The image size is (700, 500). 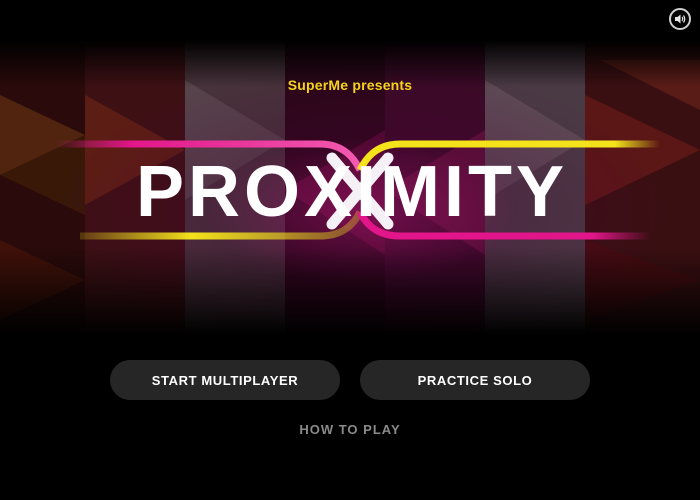 What do you see at coordinates (225, 380) in the screenshot?
I see `start-multiplayer-button: START MULTIPLAYER` at bounding box center [225, 380].